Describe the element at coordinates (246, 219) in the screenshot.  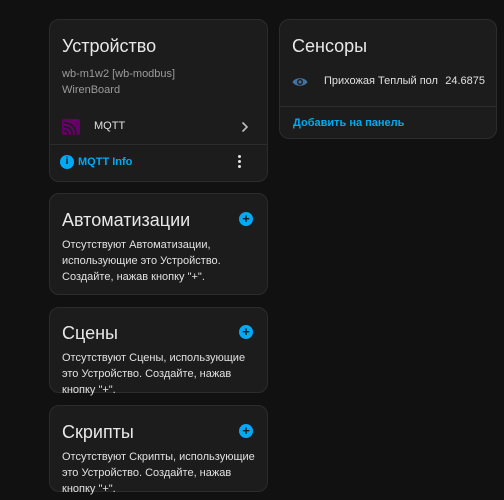
I see `add-automation-button: +` at that location.